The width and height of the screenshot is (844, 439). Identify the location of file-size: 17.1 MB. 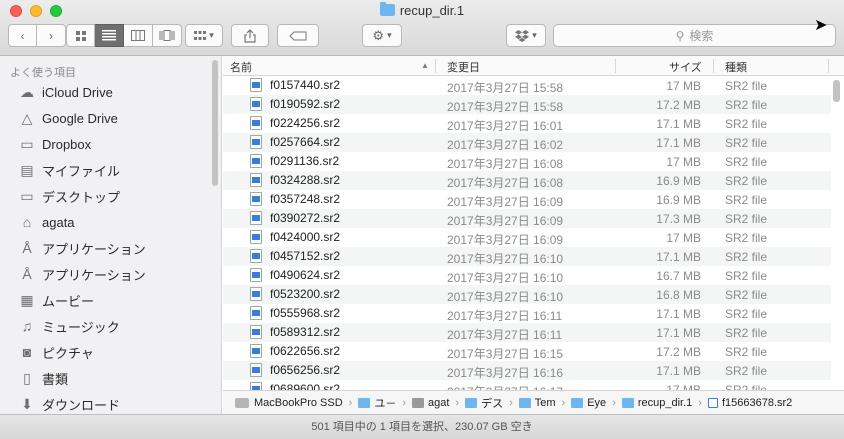
(678, 143).